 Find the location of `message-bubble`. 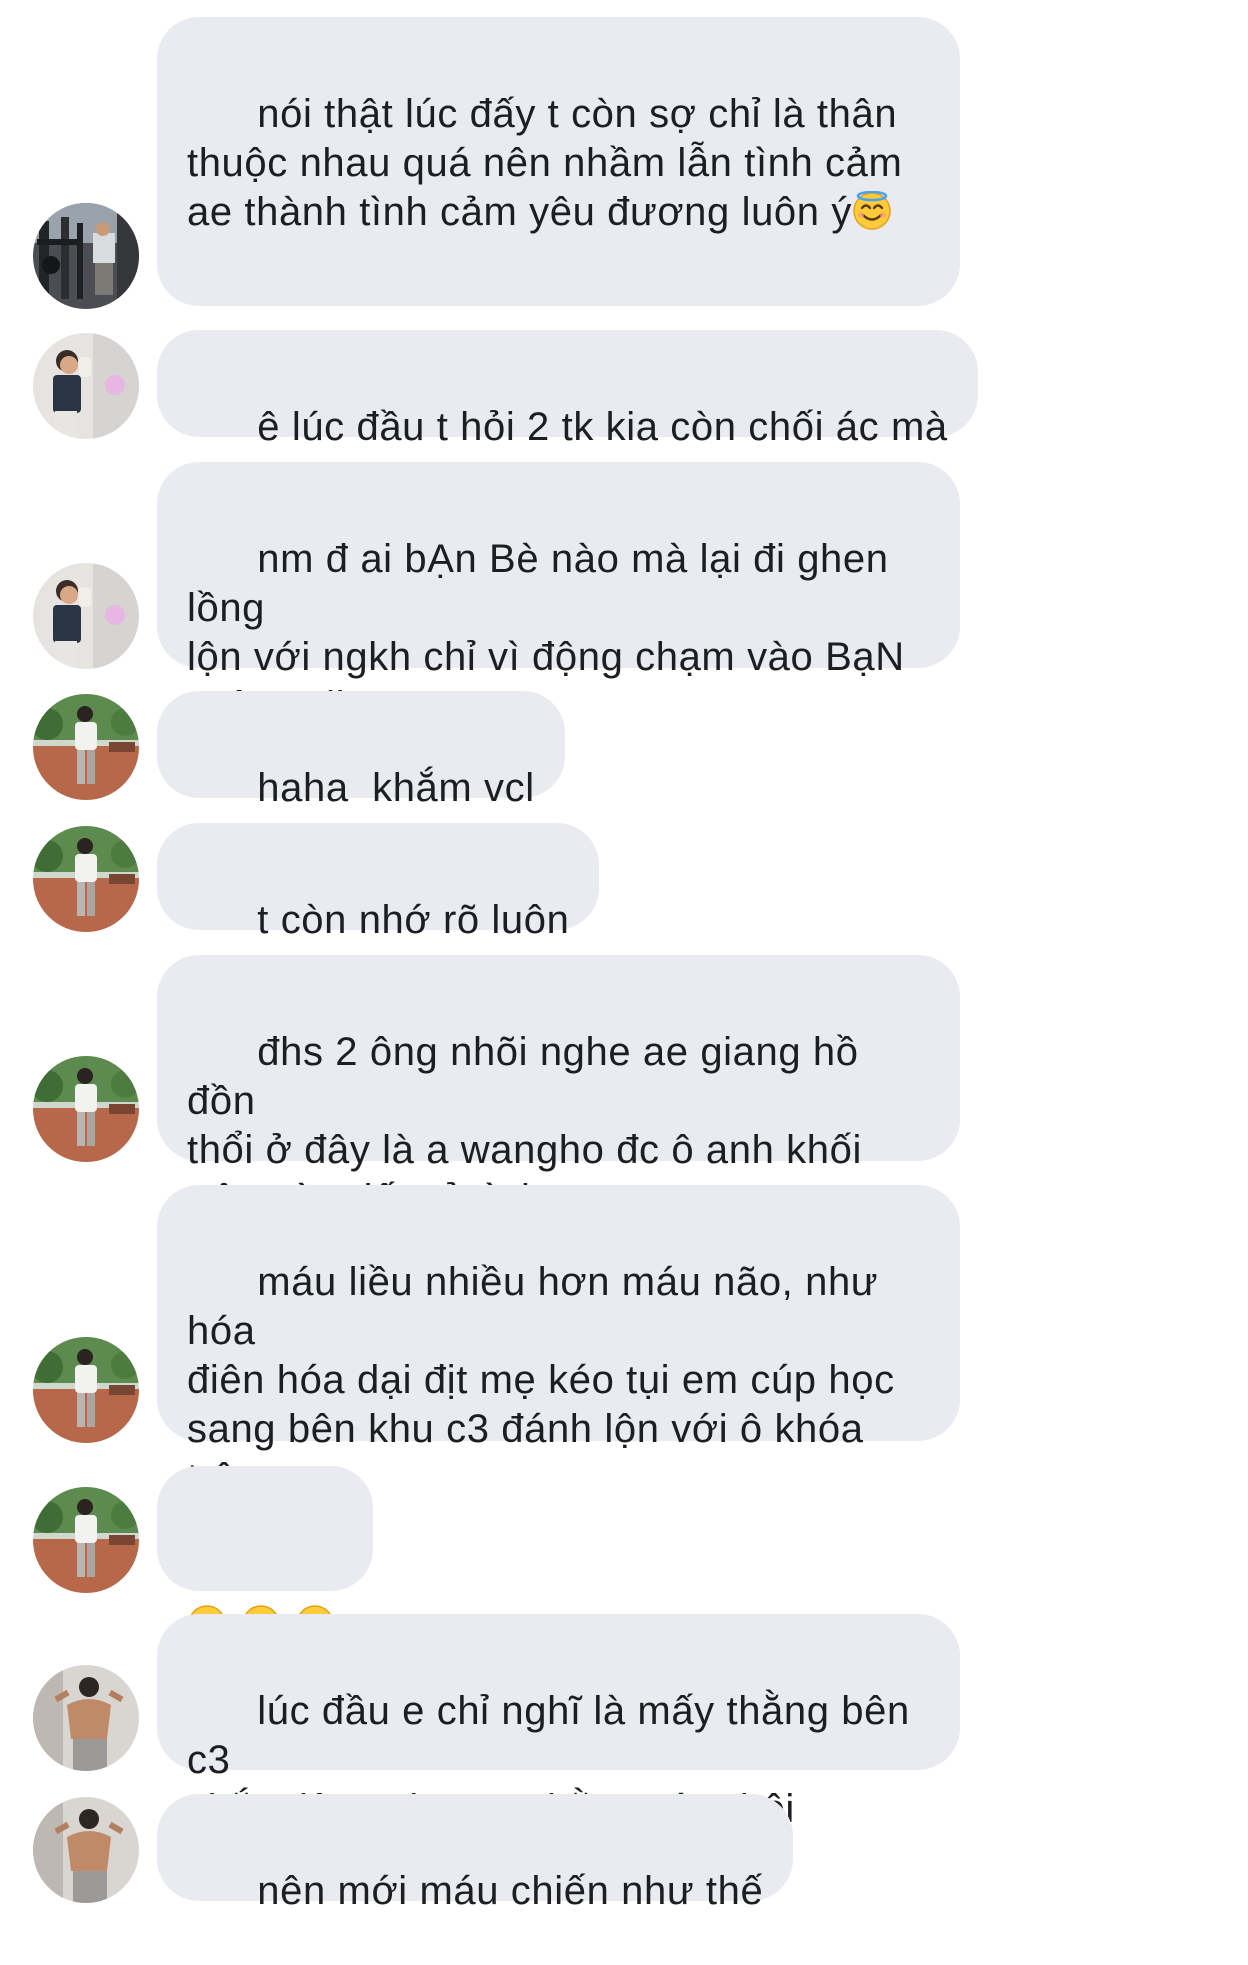

message-bubble is located at coordinates (265, 1555).